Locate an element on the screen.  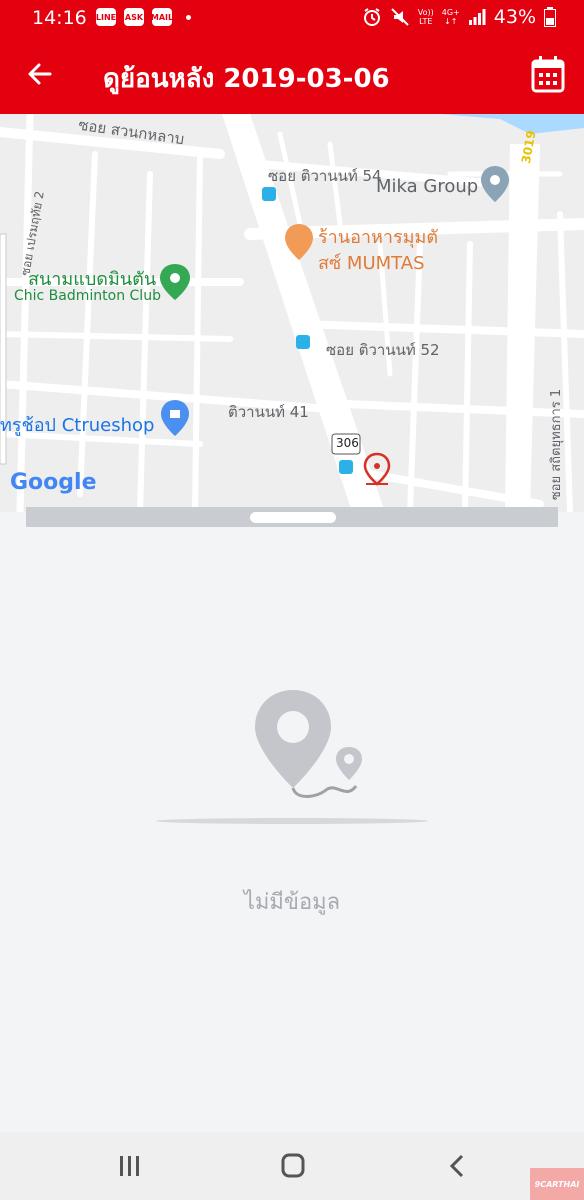
back-arrow-icon is located at coordinates (40, 74).